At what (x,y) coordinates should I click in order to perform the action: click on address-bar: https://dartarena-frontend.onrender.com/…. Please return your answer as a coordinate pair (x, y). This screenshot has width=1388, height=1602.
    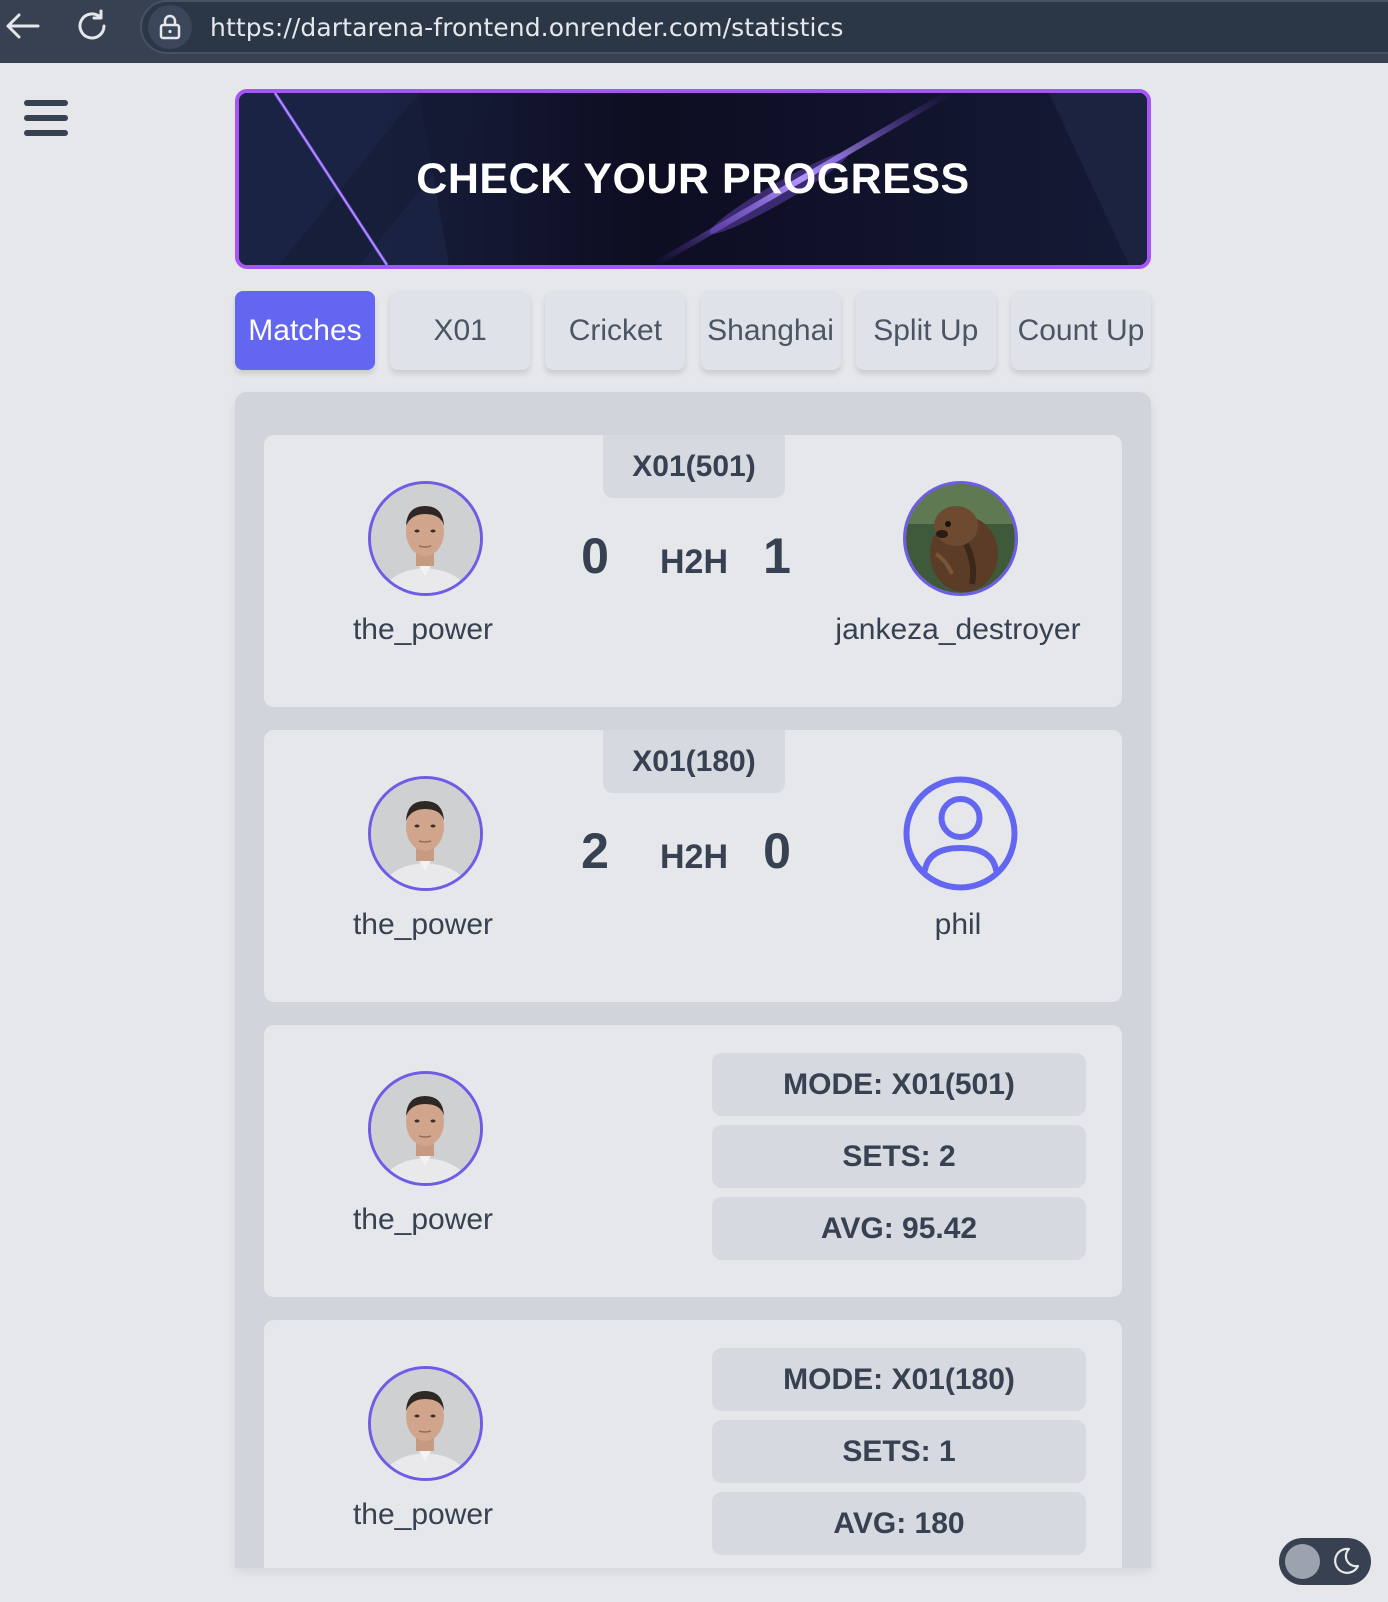
    Looking at the image, I should click on (764, 27).